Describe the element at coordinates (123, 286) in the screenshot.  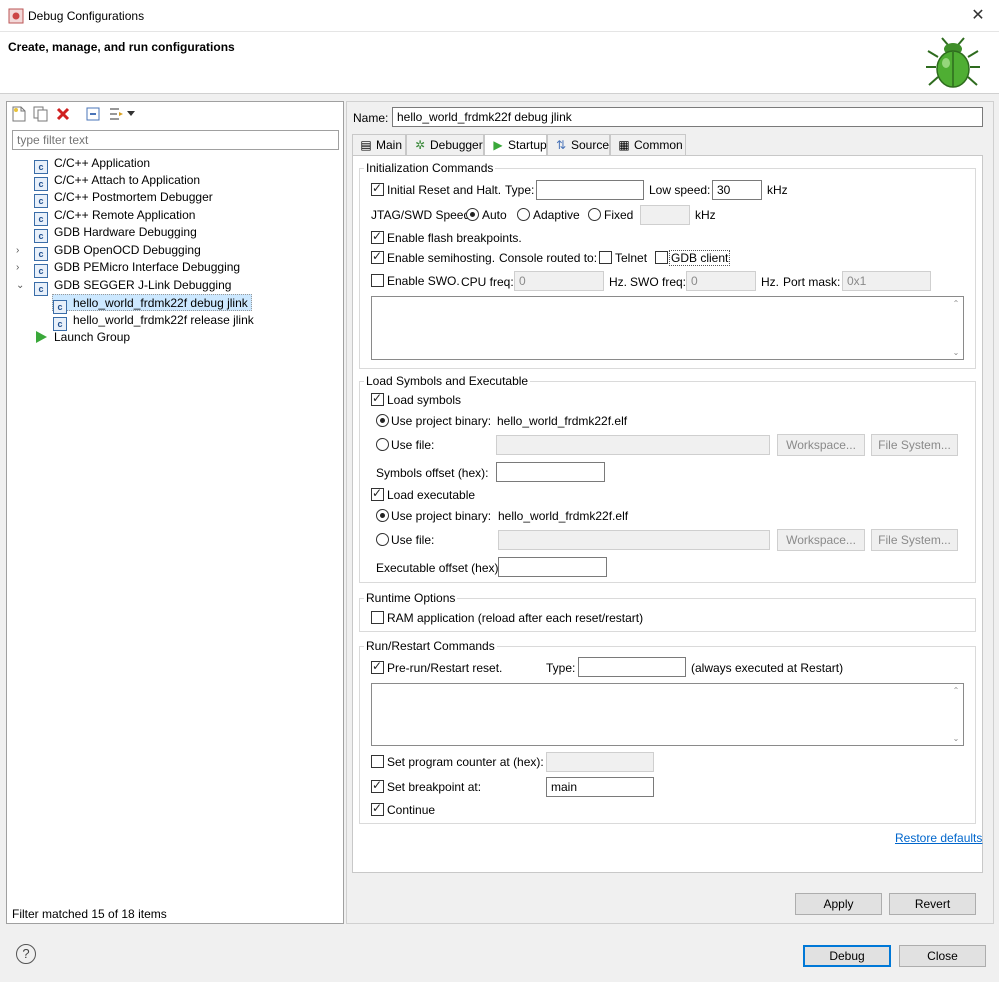
I see `tree-item-gdb-segger-jlink: ⌄ c GDB SEGGER J-Link Debugging` at that location.